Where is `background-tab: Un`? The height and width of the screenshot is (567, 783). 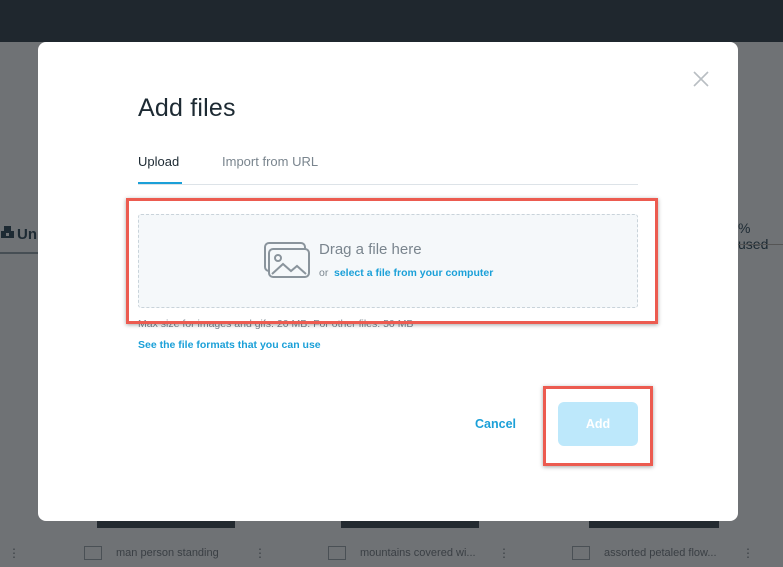
background-tab: Un is located at coordinates (20, 236).